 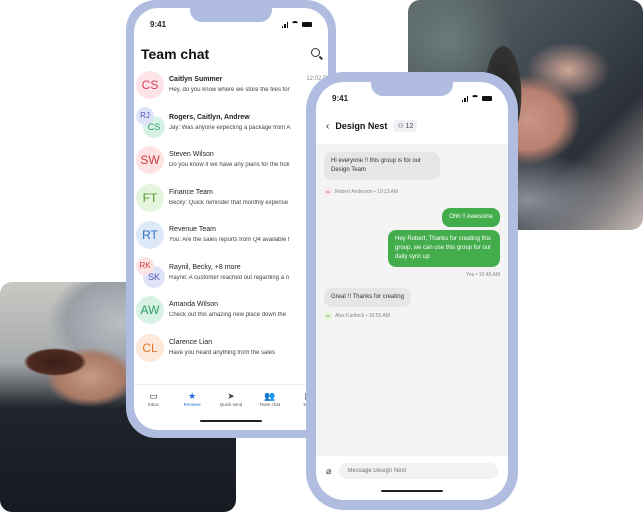 I want to click on conversation-name: Amanda Wilson, so click(x=194, y=304).